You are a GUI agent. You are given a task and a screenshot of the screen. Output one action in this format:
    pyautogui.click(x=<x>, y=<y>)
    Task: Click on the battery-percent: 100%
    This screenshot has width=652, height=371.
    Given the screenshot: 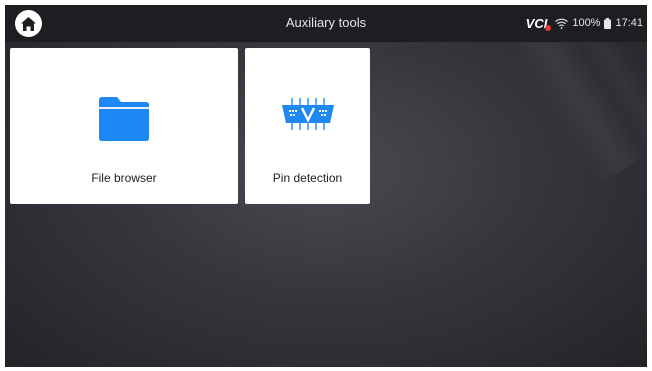 What is the action you would take?
    pyautogui.click(x=586, y=23)
    